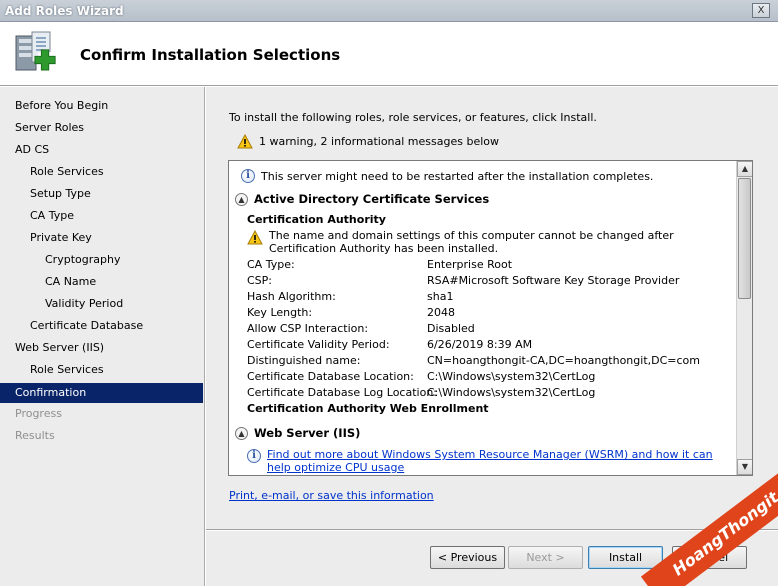  I want to click on detail-label: Allow CSP Interaction:, so click(308, 328).